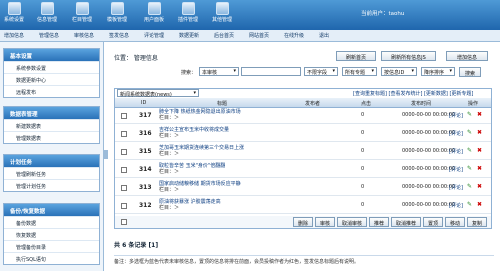 This screenshot has height=271, width=500. I want to click on cancel-review-button: 取消审核, so click(352, 222).